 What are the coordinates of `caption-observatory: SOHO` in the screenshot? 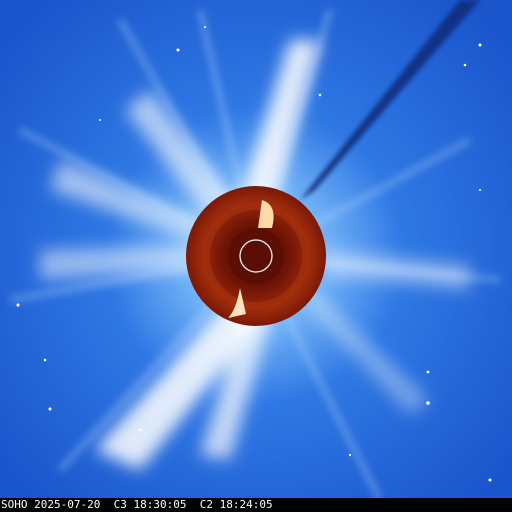 It's located at (14, 504).